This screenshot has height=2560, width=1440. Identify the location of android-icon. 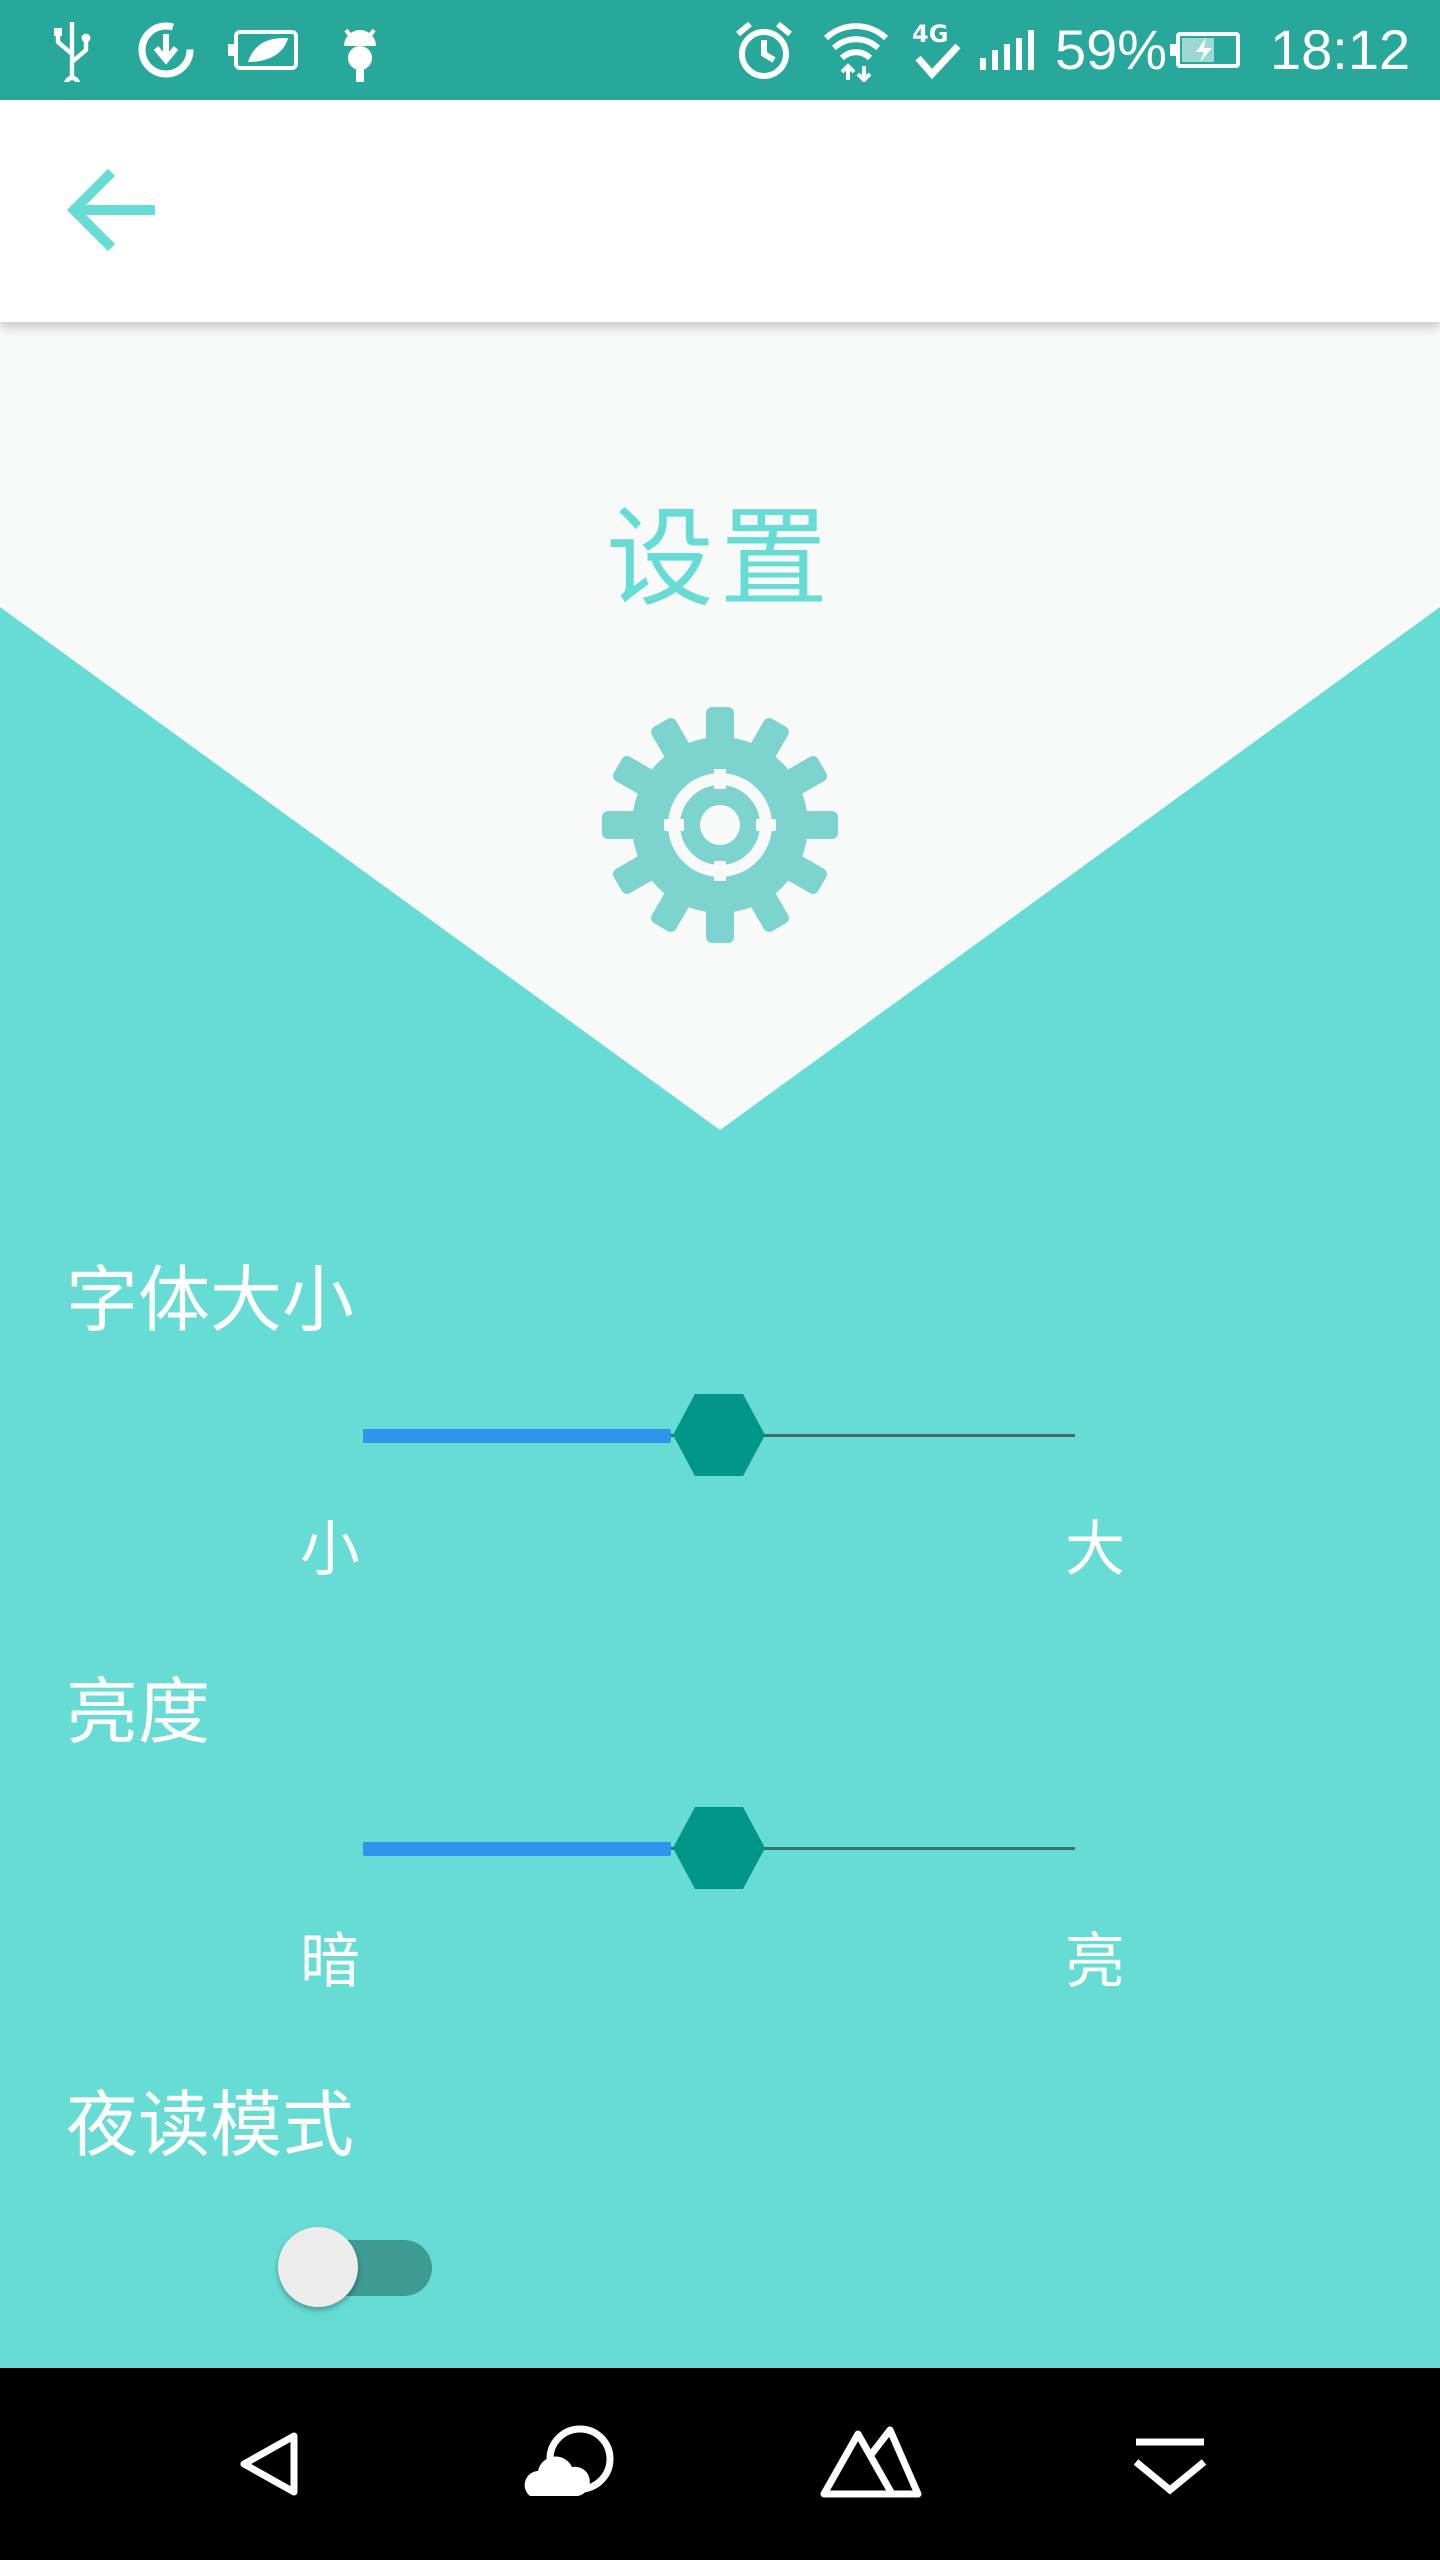
(360, 50).